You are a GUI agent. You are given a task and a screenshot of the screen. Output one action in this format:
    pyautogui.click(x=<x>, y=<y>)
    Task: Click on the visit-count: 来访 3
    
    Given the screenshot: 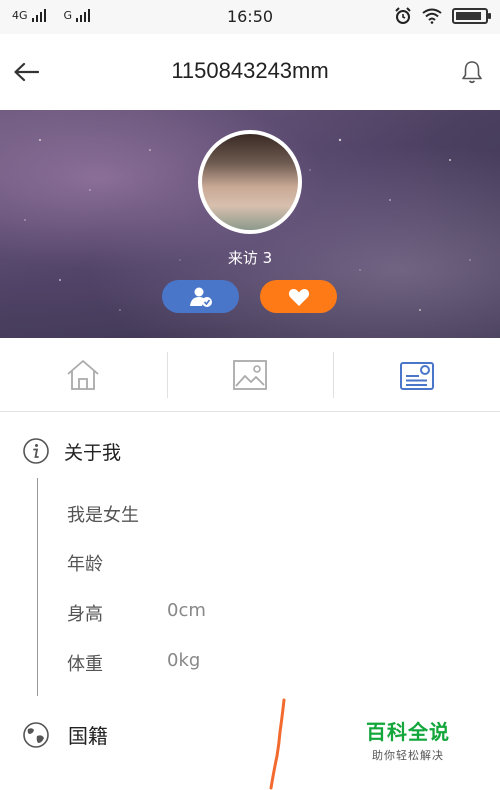 What is the action you would take?
    pyautogui.click(x=250, y=258)
    